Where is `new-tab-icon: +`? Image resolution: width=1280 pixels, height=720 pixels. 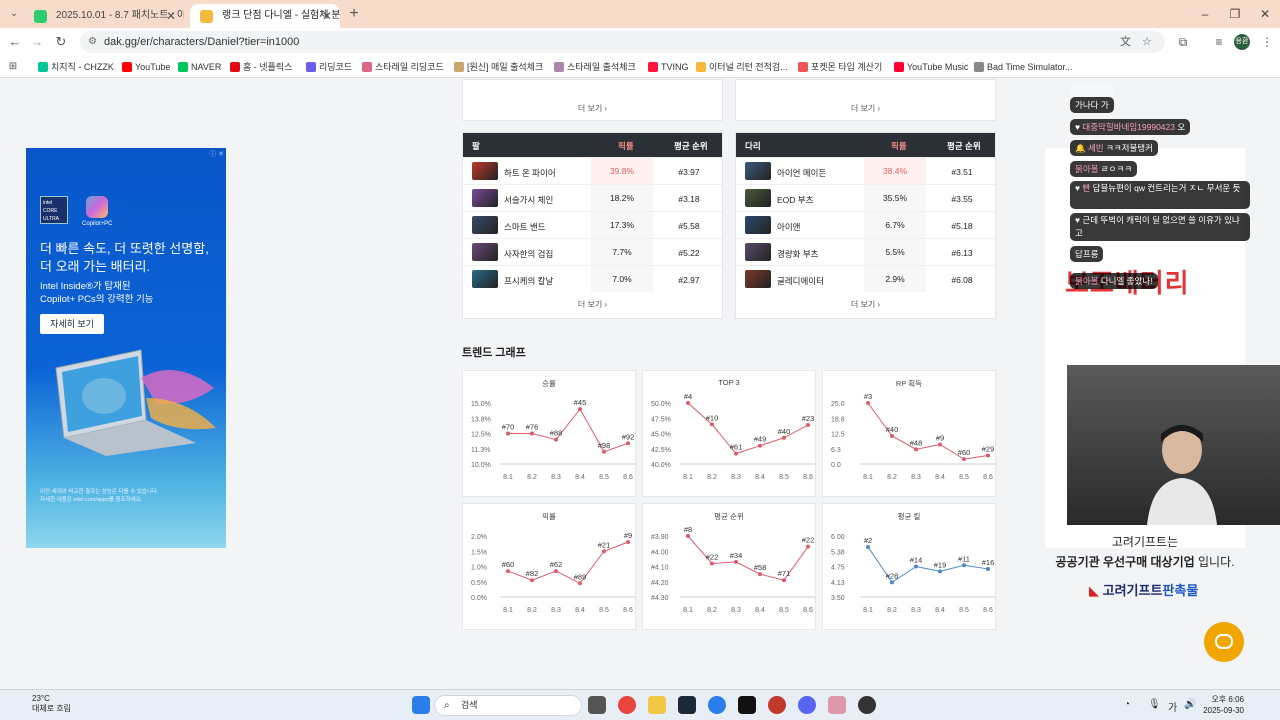 new-tab-icon: + is located at coordinates (354, 14).